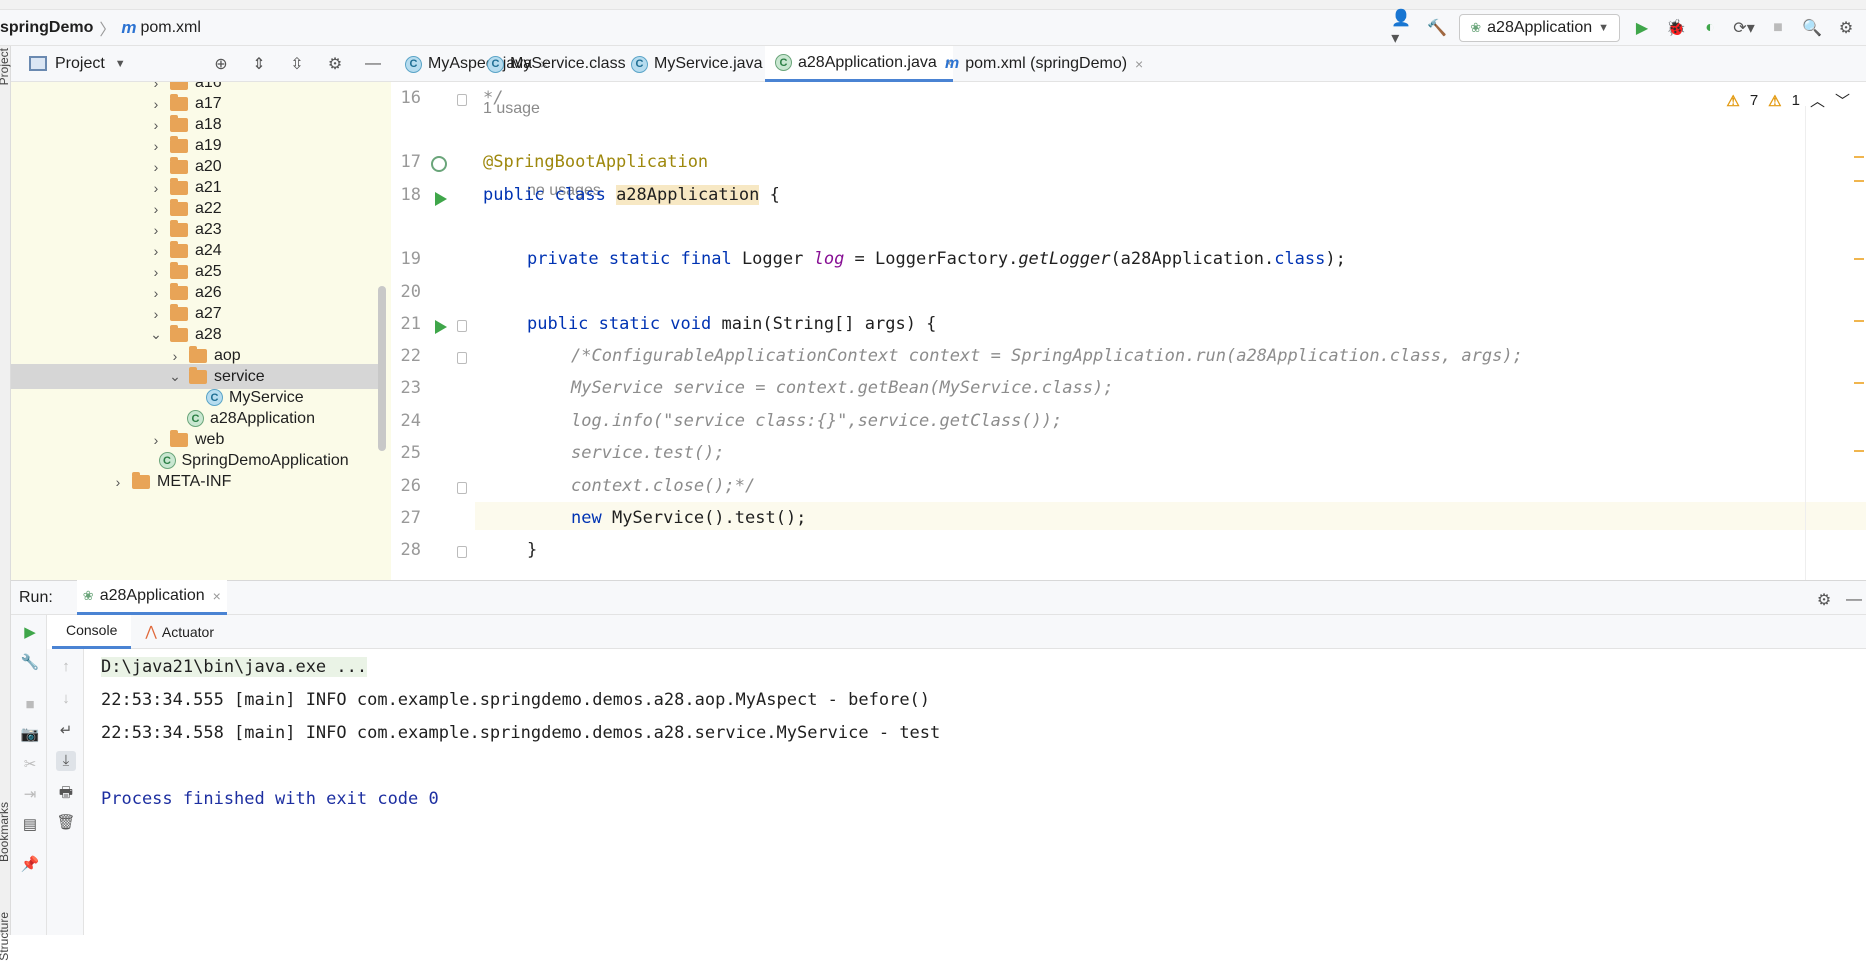 The image size is (1866, 961). I want to click on layout-icon: ▤, so click(30, 825).